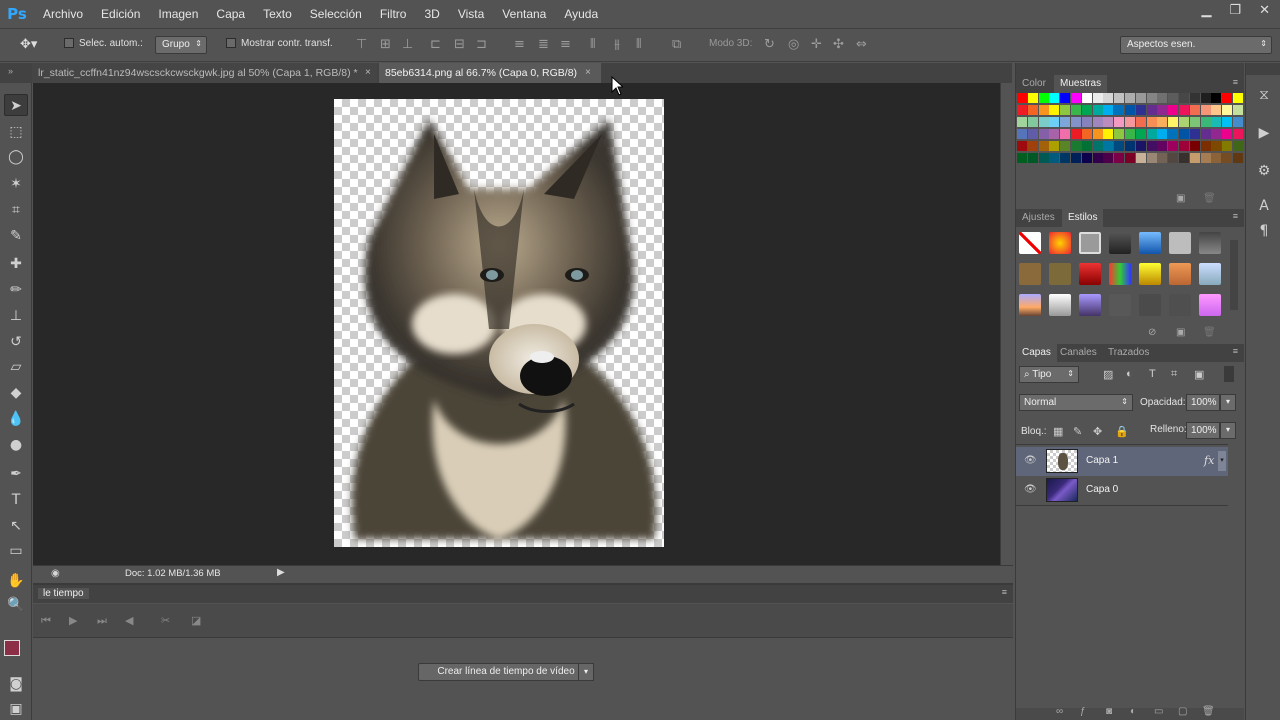 This screenshot has height=720, width=1280. What do you see at coordinates (393, 14) in the screenshot?
I see `menu-filtro: Filtro` at bounding box center [393, 14].